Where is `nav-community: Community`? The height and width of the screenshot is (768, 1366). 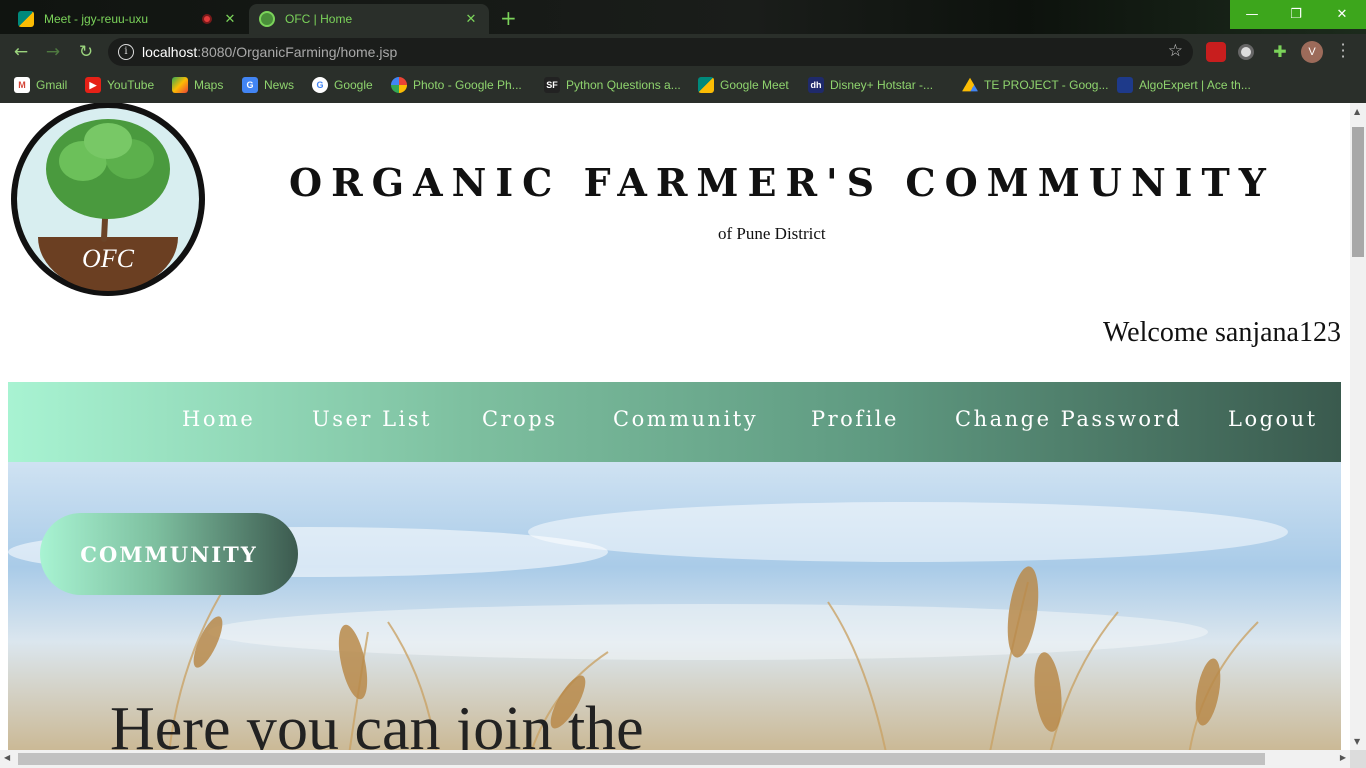 nav-community: Community is located at coordinates (685, 419).